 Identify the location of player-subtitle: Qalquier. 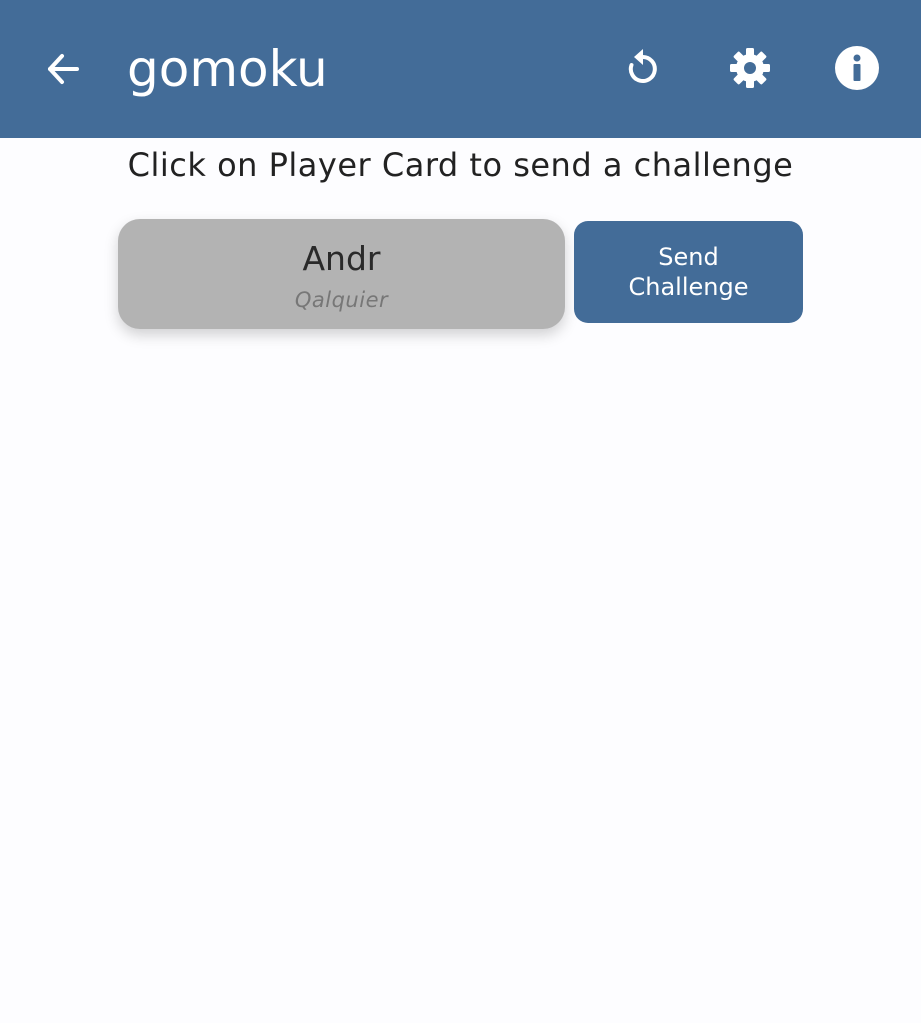
(341, 300).